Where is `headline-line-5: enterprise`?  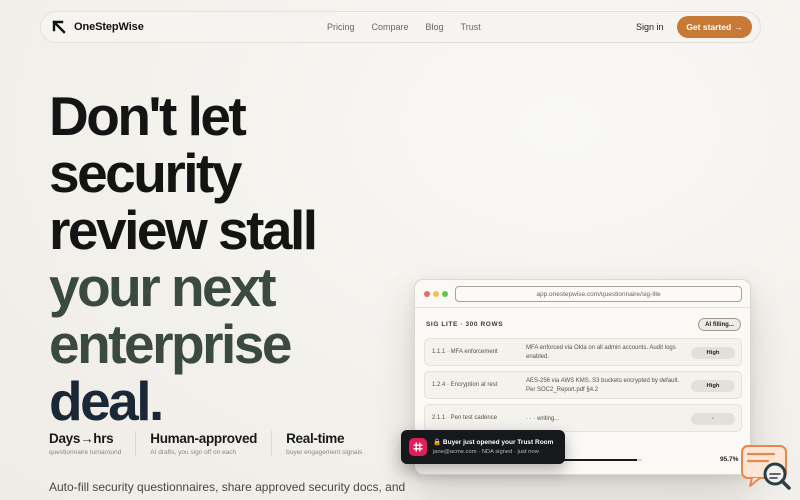
headline-line-5: enterprise is located at coordinates (170, 344).